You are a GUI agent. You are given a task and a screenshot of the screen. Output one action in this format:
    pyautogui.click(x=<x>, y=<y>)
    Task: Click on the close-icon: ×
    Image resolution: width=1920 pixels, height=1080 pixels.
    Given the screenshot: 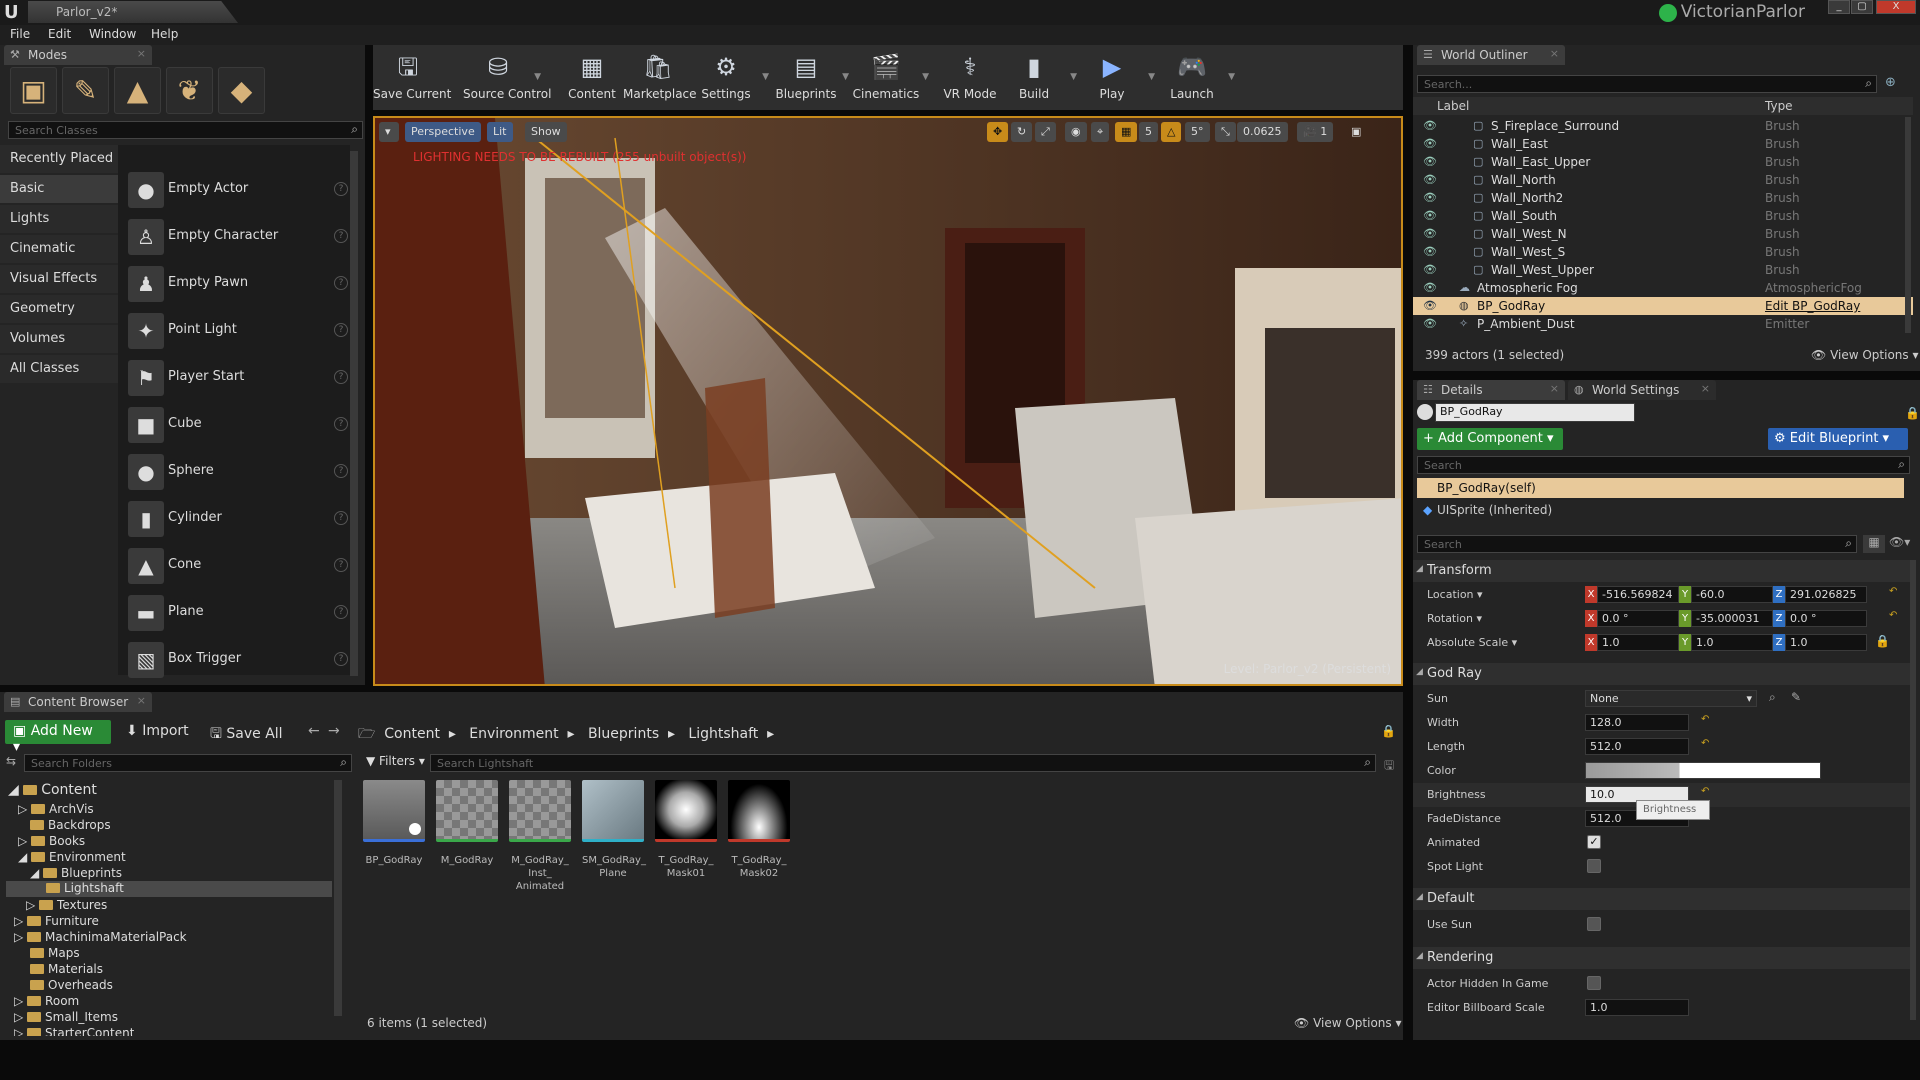 What is the action you would take?
    pyautogui.click(x=1554, y=388)
    